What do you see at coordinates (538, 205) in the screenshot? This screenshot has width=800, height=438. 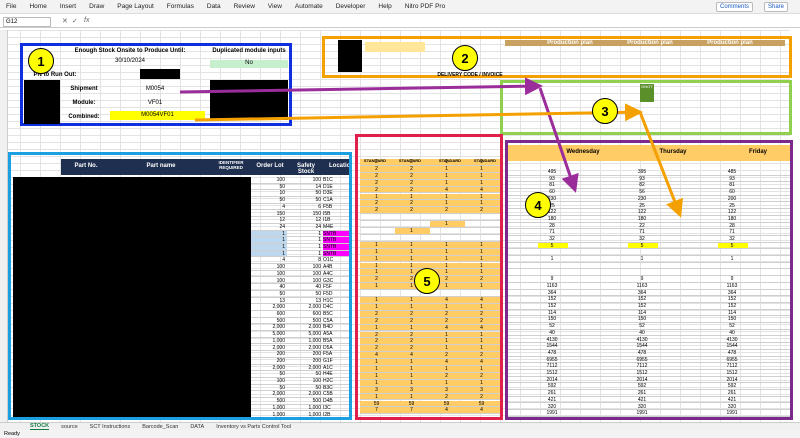 I see `callout-4: 4` at bounding box center [538, 205].